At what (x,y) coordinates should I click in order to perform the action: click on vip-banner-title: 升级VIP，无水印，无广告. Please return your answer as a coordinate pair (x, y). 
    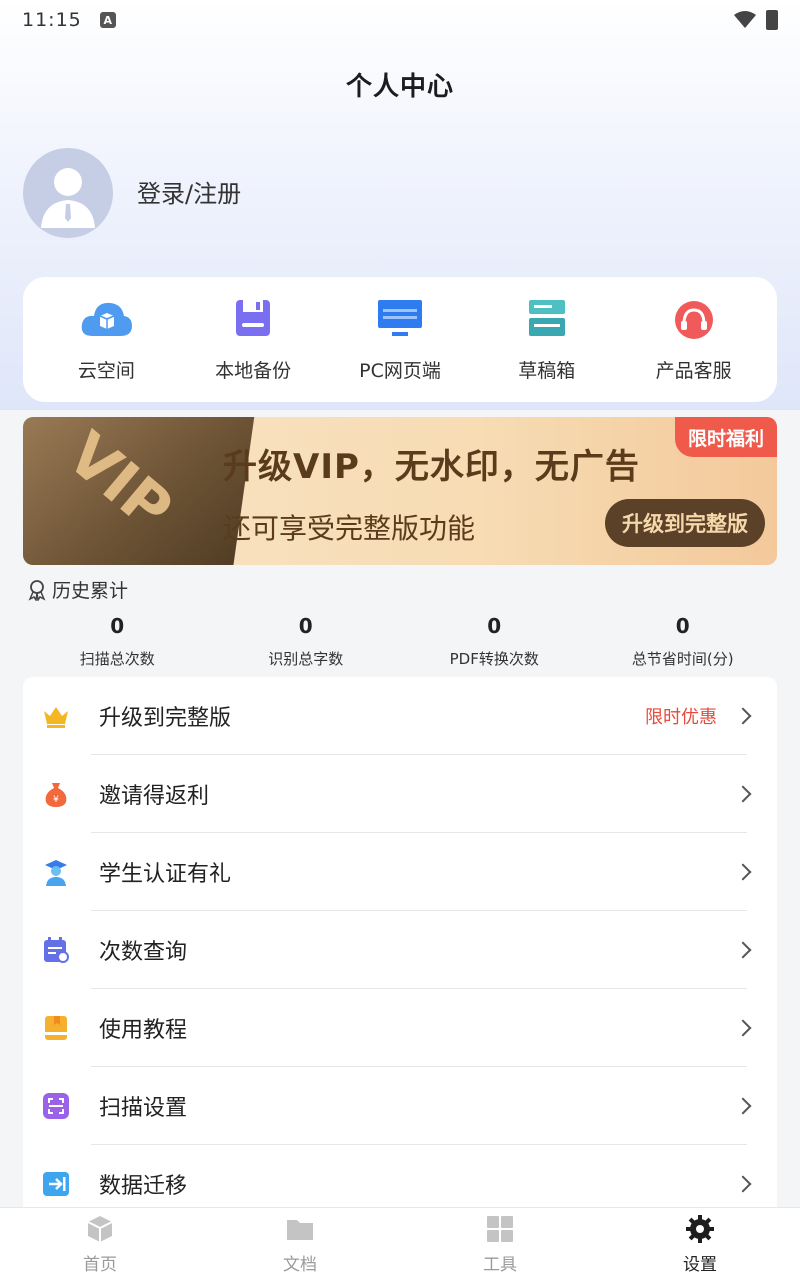
    Looking at the image, I should click on (431, 467).